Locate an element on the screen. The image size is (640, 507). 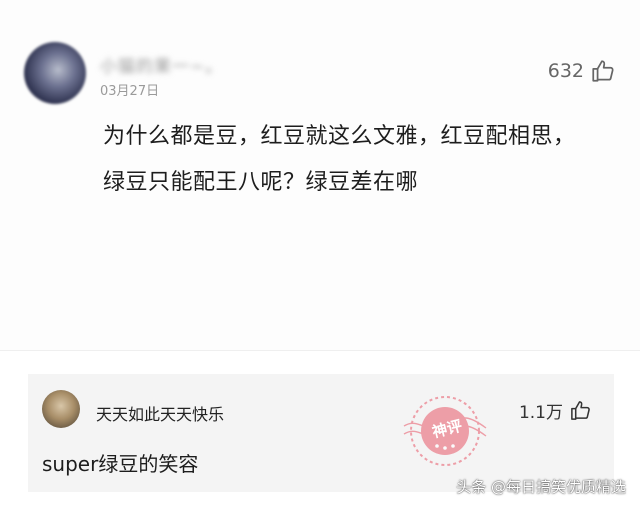
reply-like-button: 1.1万 is located at coordinates (555, 410).